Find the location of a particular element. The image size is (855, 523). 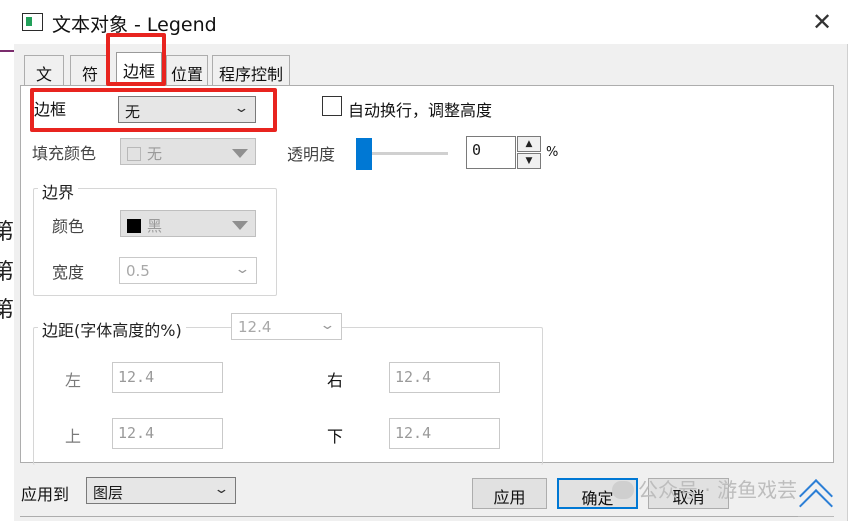

tab-text: 文本 is located at coordinates (44, 81).